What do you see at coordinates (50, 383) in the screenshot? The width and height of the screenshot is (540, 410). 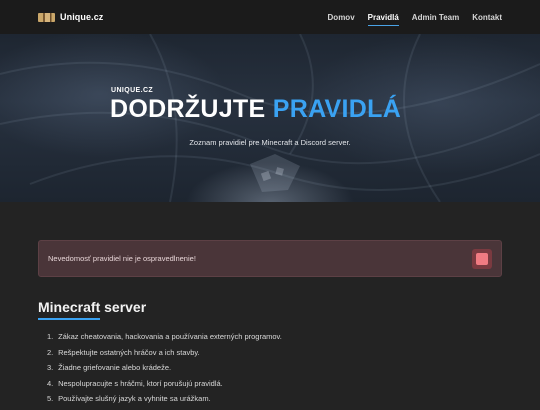 I see `rule-number: 4.` at bounding box center [50, 383].